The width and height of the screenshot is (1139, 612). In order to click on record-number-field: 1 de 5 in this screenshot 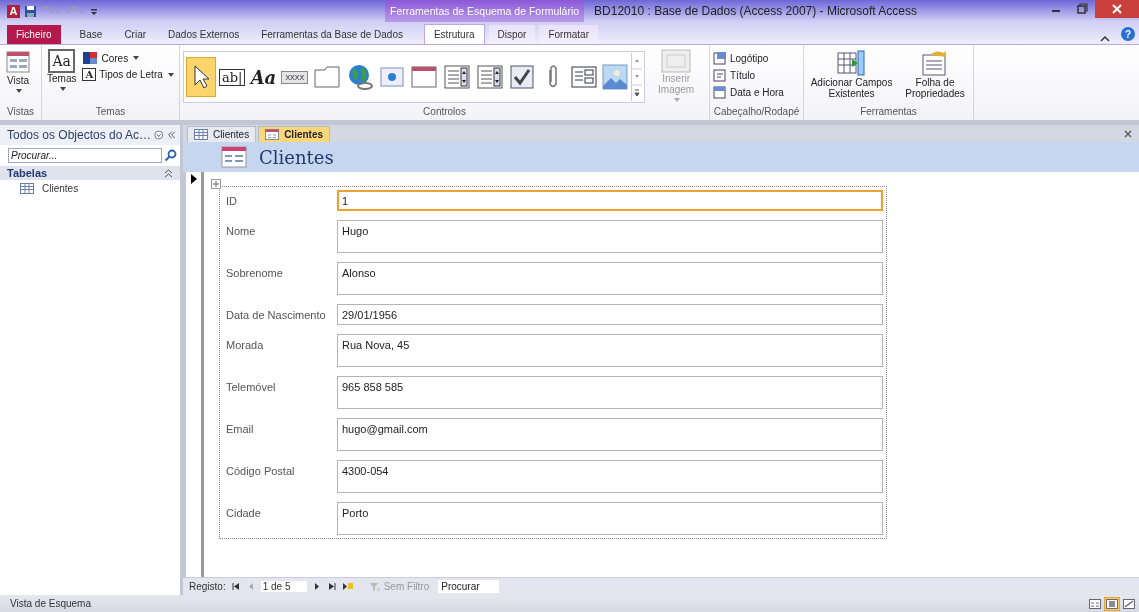, I will do `click(283, 586)`.